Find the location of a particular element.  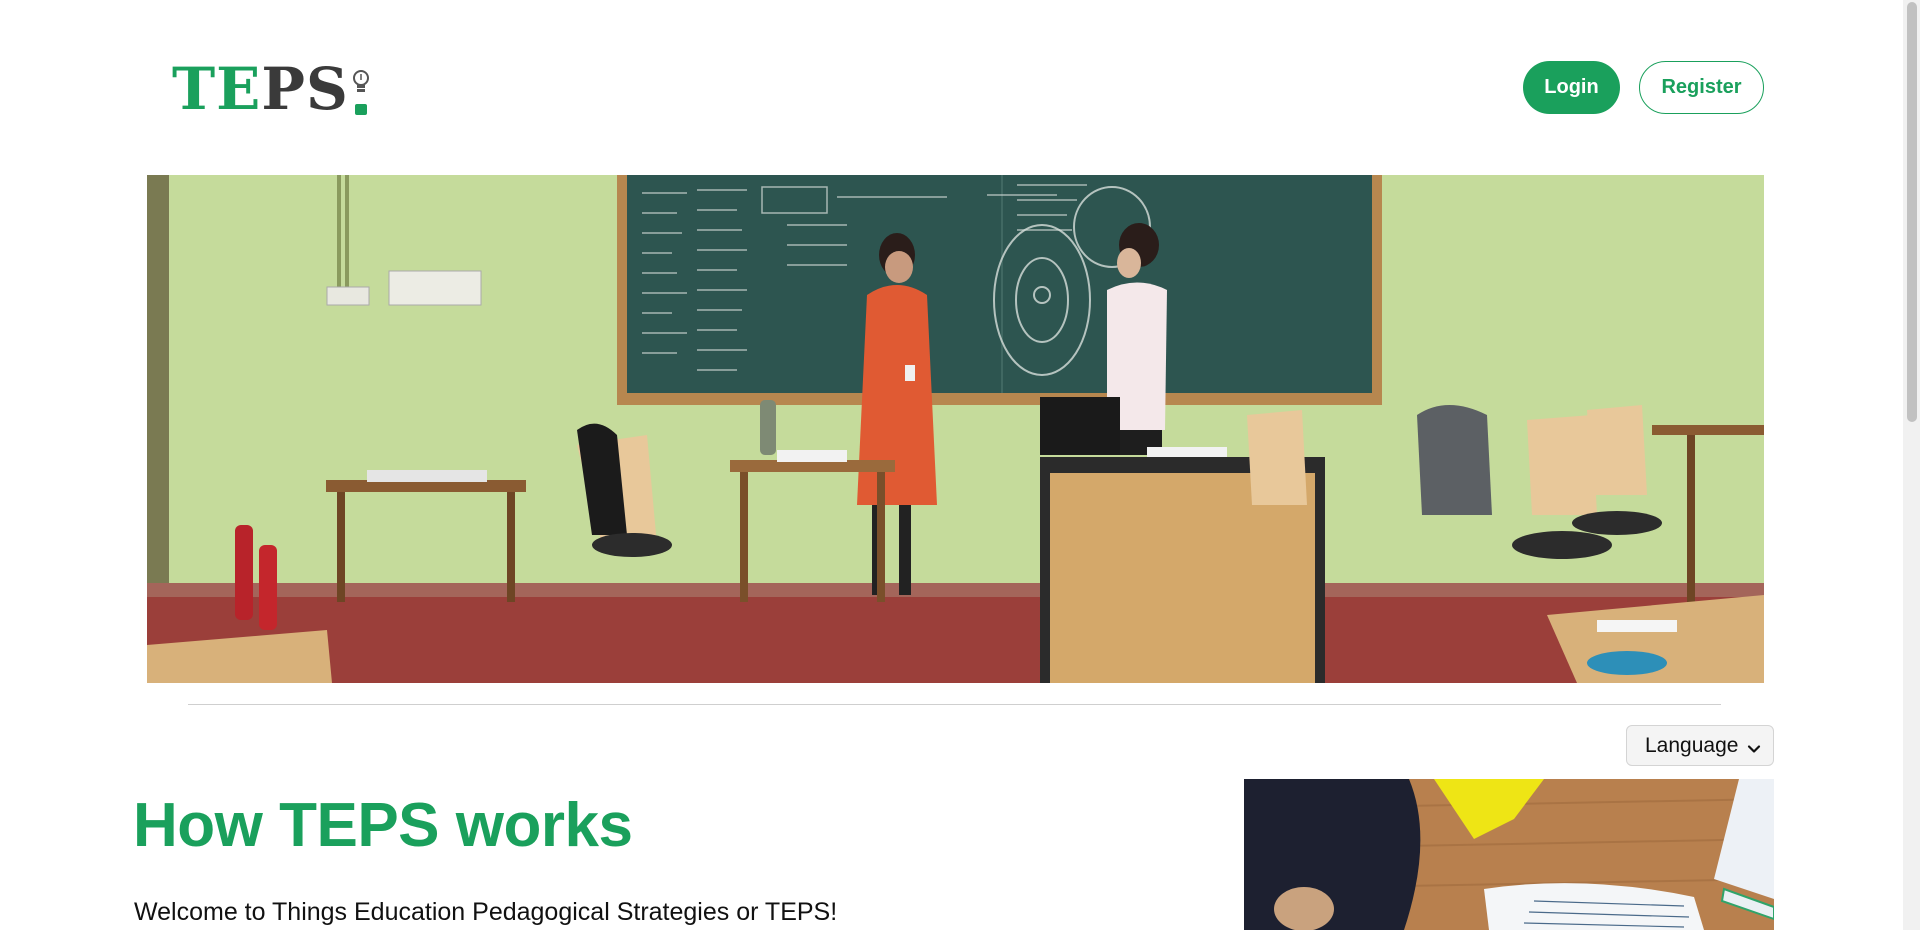

logo-text-te: TE is located at coordinates (217, 89).